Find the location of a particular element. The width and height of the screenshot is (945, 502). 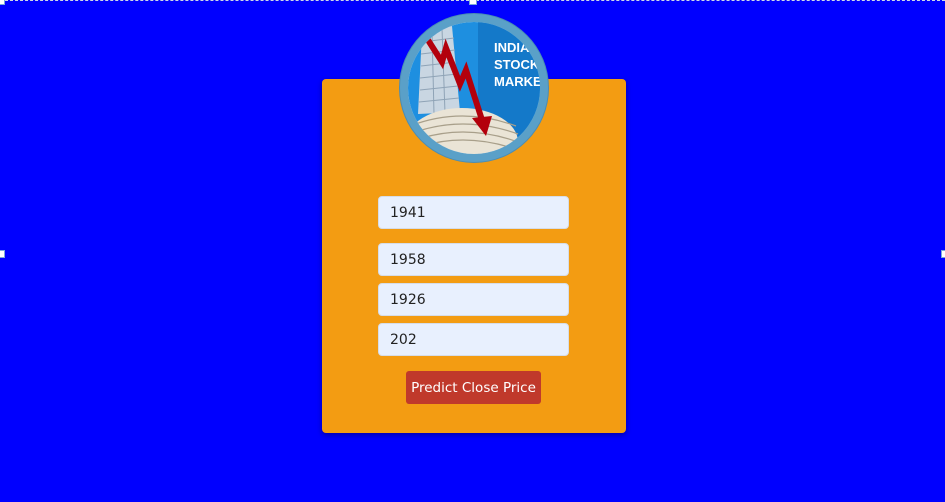

stock-market-logo: INDIA STOCK MARKET is located at coordinates (474, 88).